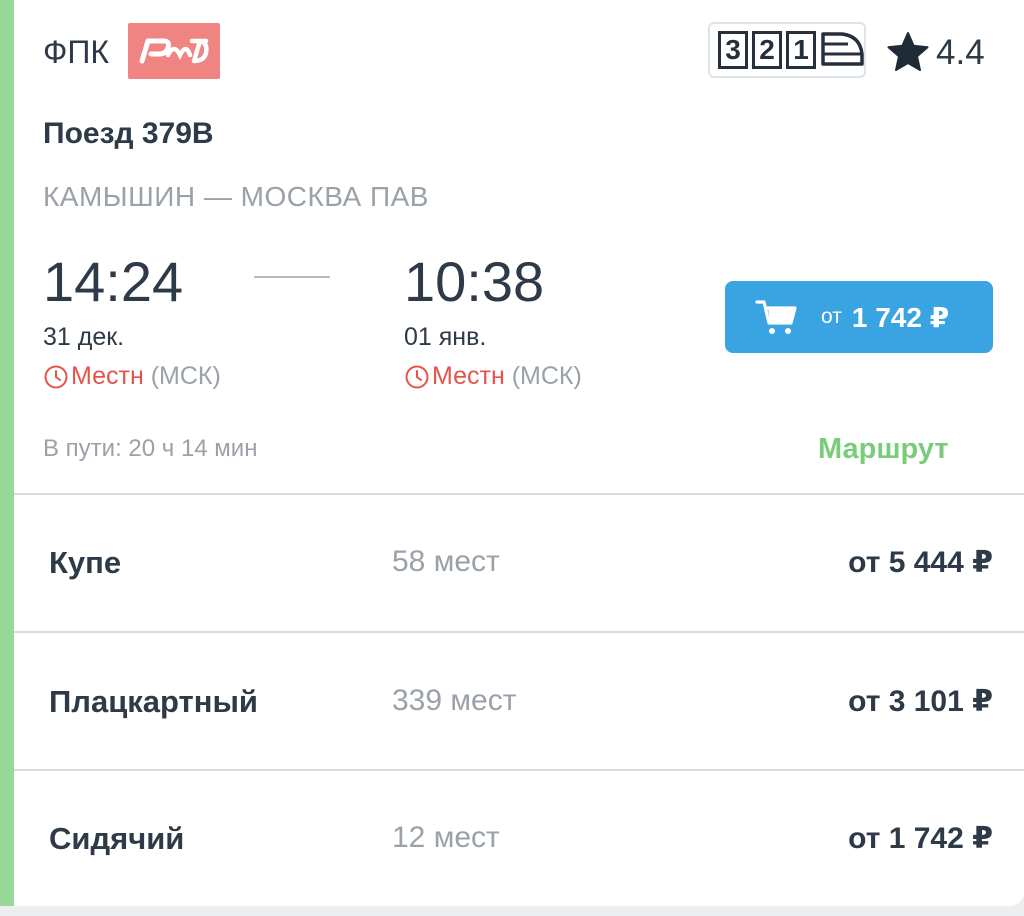 The image size is (1024, 916). I want to click on class-name: Купе, so click(85, 562).